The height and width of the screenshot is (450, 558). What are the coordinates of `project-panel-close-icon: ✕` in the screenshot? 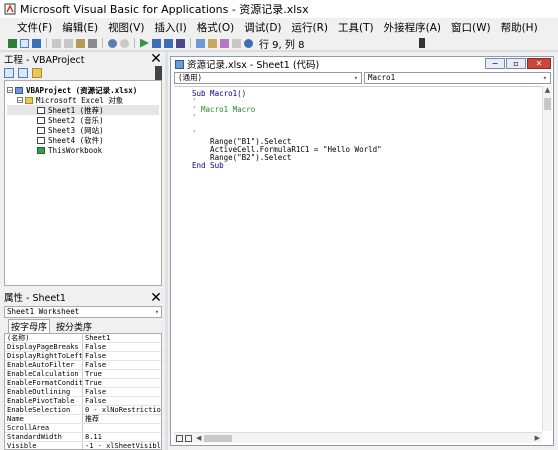 It's located at (156, 59).